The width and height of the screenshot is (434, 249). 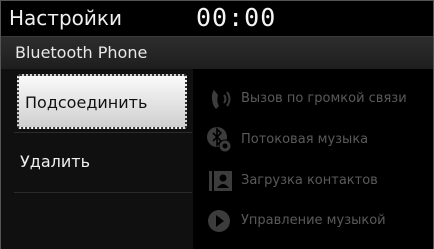 I want to click on bluetooth-audio-icon, so click(x=219, y=140).